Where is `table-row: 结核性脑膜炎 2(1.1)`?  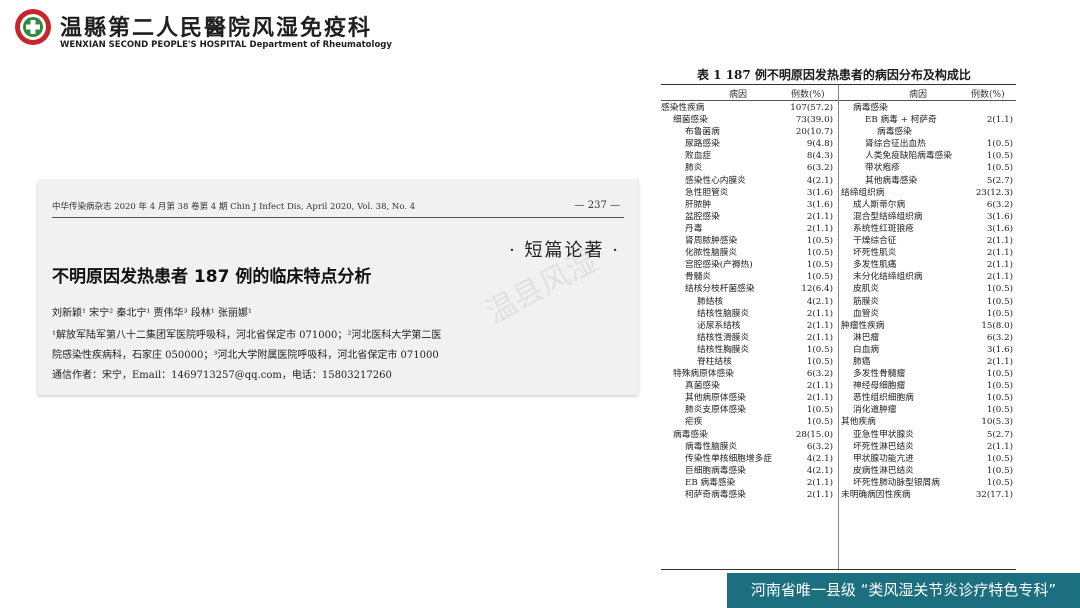
table-row: 结核性脑膜炎 2(1.1) is located at coordinates (749, 314).